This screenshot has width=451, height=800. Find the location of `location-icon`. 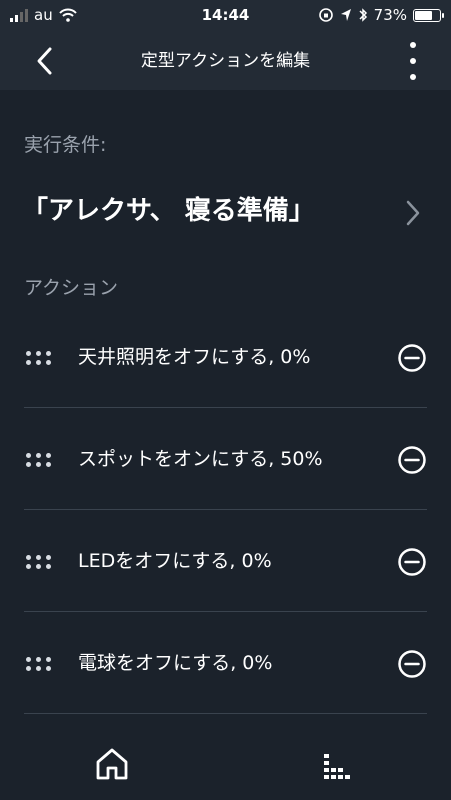

location-icon is located at coordinates (345, 15).